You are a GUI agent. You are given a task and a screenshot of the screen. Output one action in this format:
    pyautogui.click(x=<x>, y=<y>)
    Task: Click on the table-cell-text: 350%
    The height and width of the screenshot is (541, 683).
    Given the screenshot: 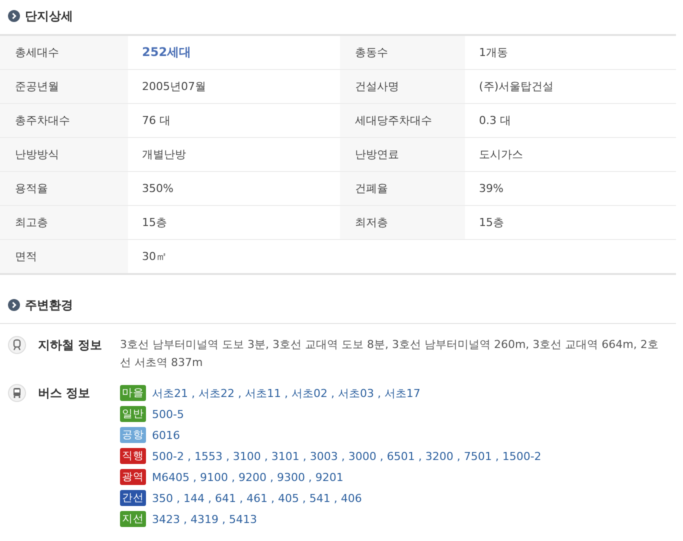 What is the action you would take?
    pyautogui.click(x=157, y=189)
    